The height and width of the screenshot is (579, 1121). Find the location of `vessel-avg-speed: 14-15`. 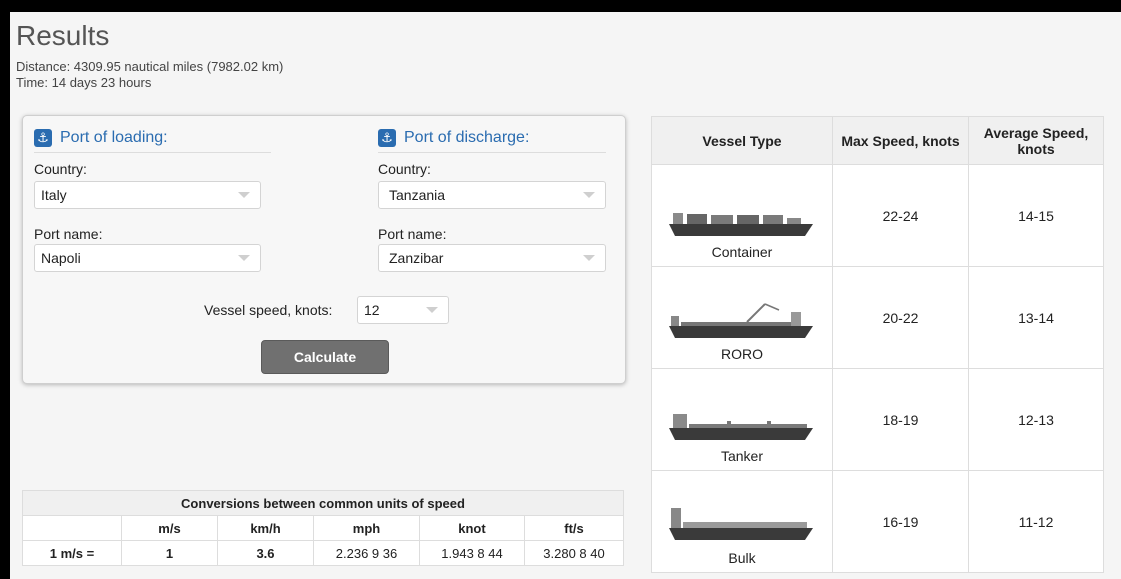

vessel-avg-speed: 14-15 is located at coordinates (1036, 215).